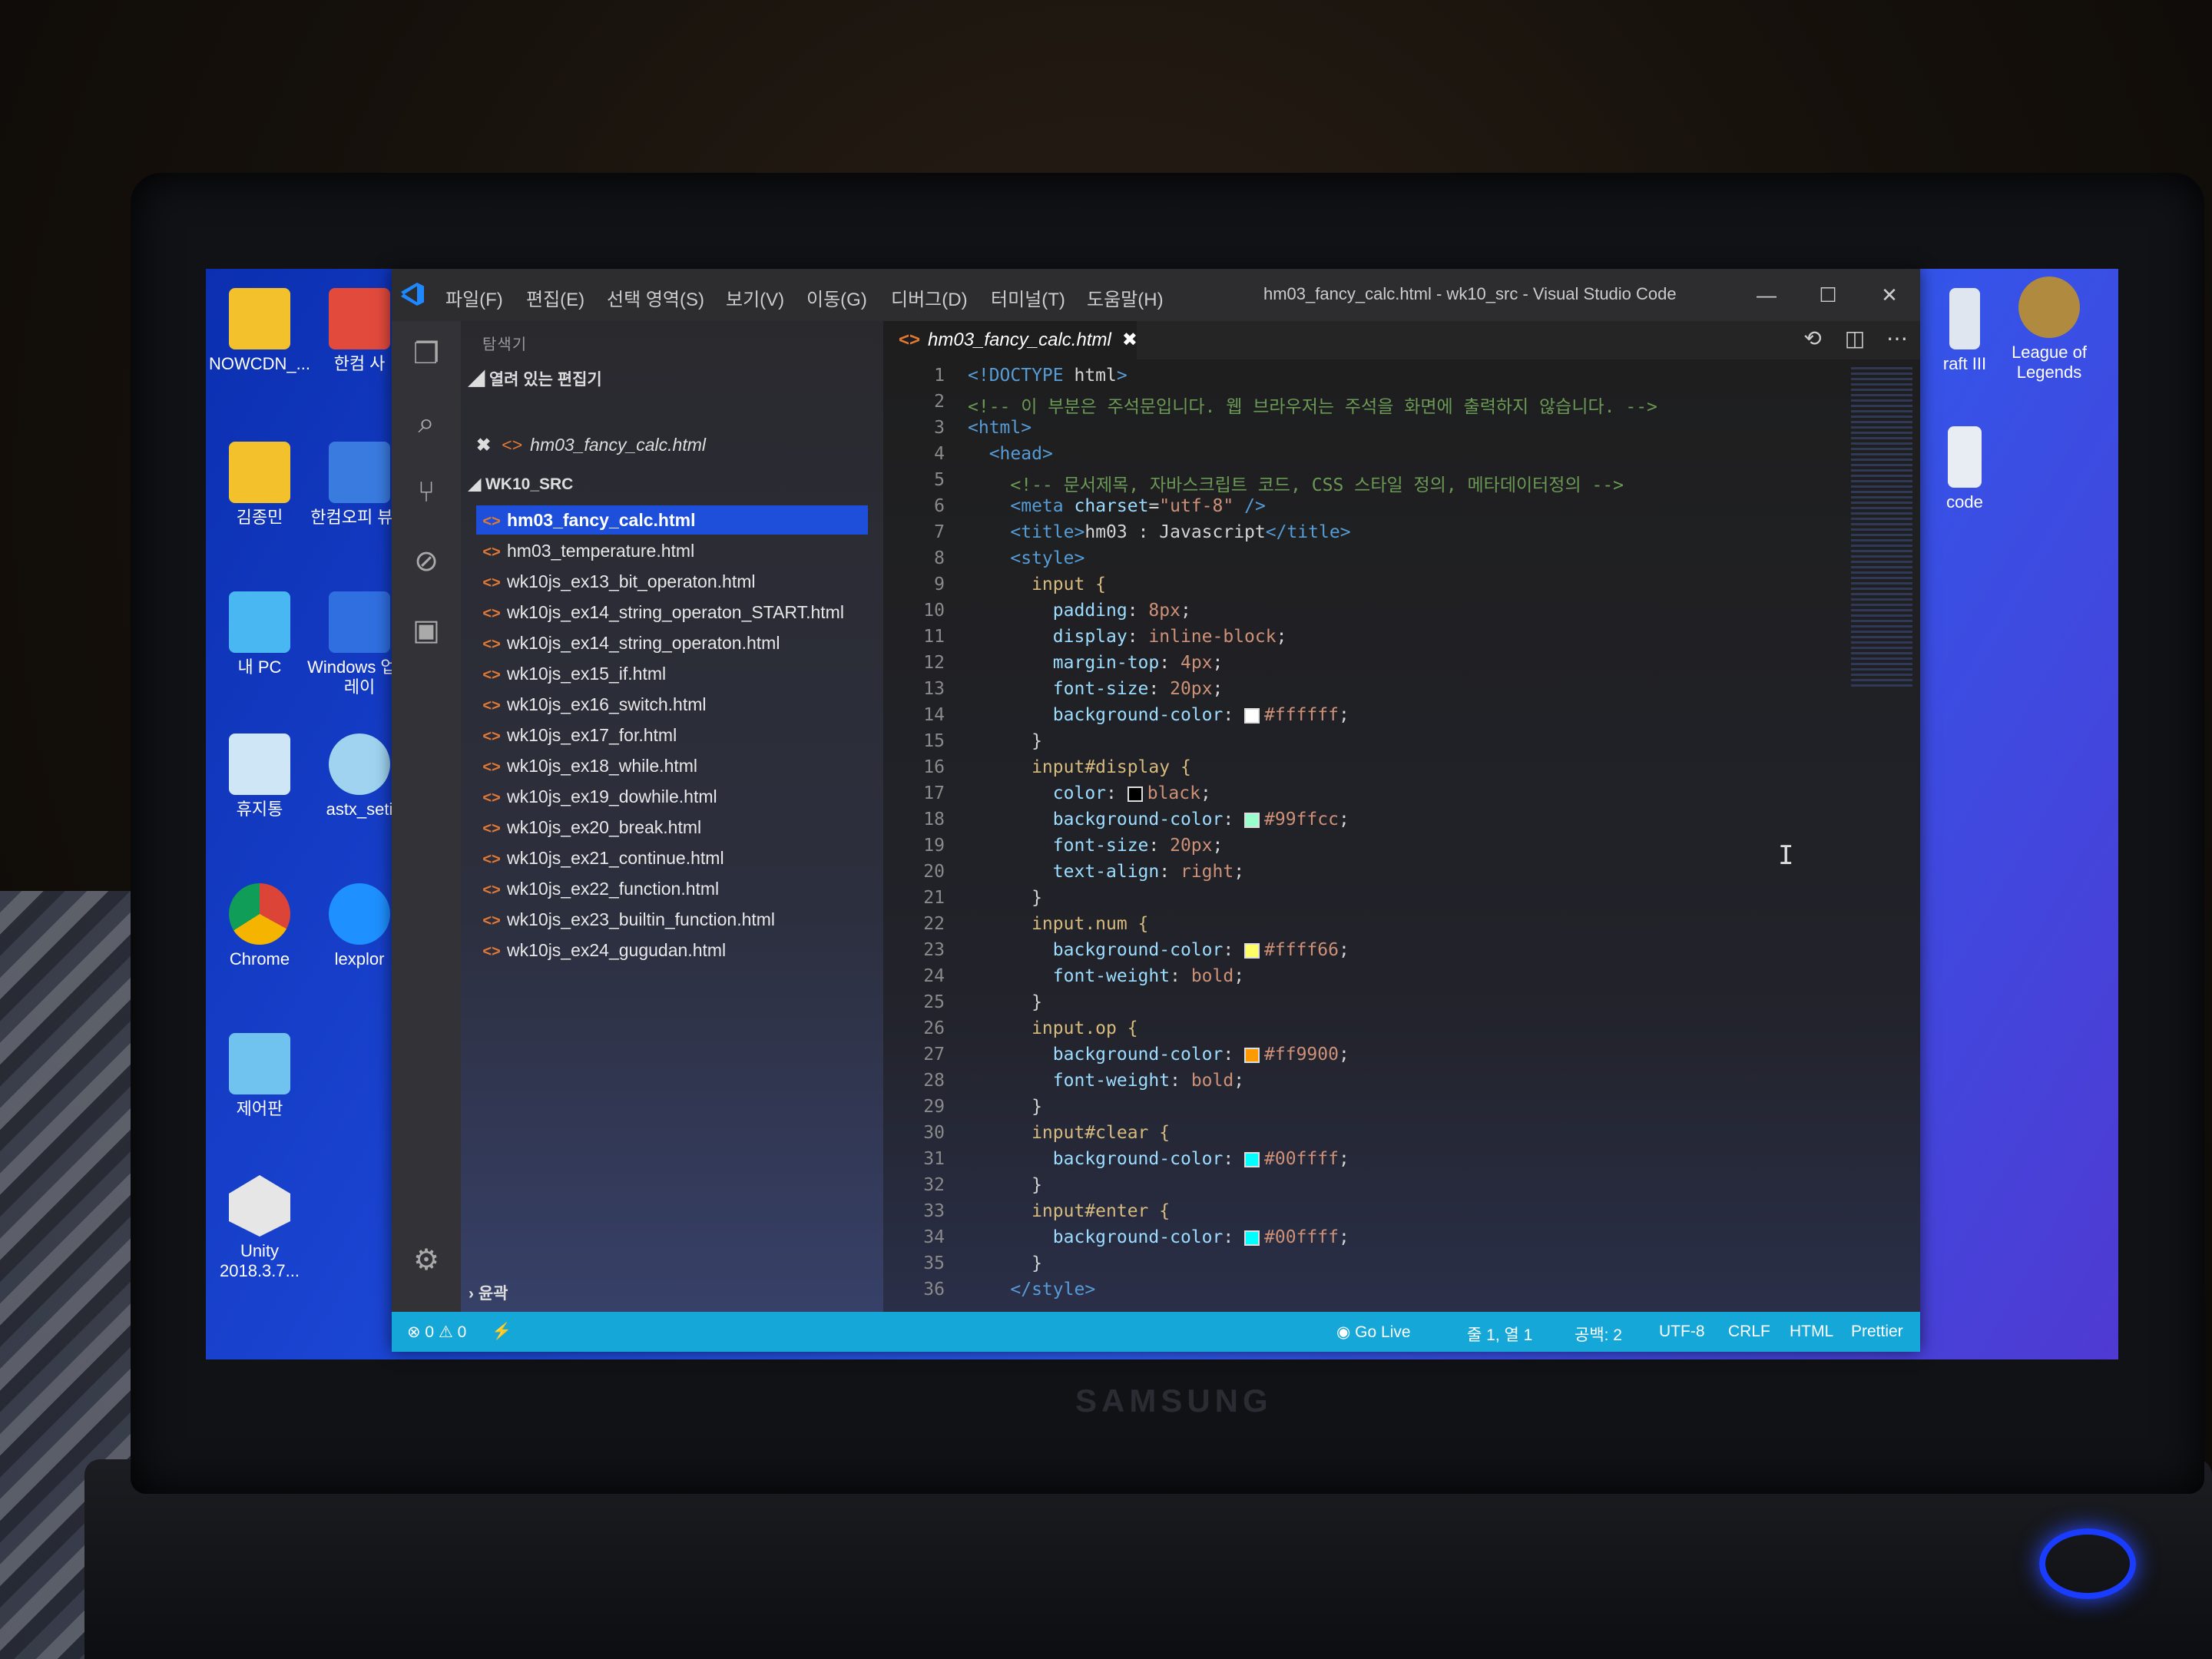 Image resolution: width=2212 pixels, height=1659 pixels. What do you see at coordinates (1010, 454) in the screenshot?
I see `code-line: <head>` at bounding box center [1010, 454].